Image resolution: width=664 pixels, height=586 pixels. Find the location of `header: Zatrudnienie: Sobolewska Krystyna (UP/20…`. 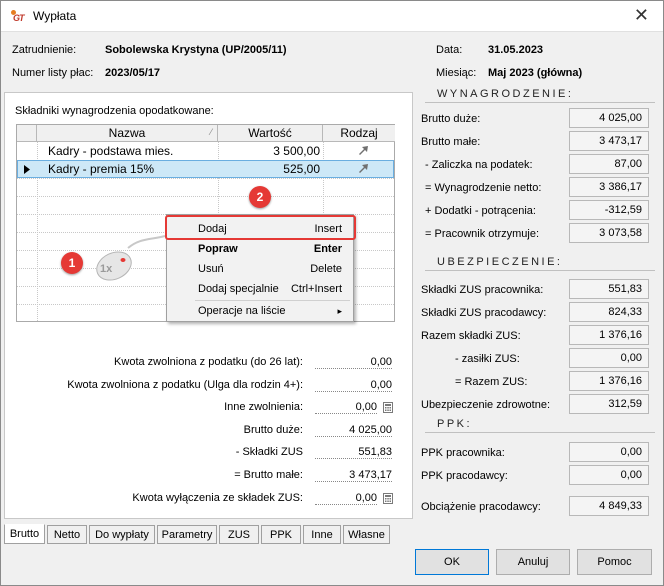

header: Zatrudnienie: Sobolewska Krystyna (UP/20… is located at coordinates (332, 62).